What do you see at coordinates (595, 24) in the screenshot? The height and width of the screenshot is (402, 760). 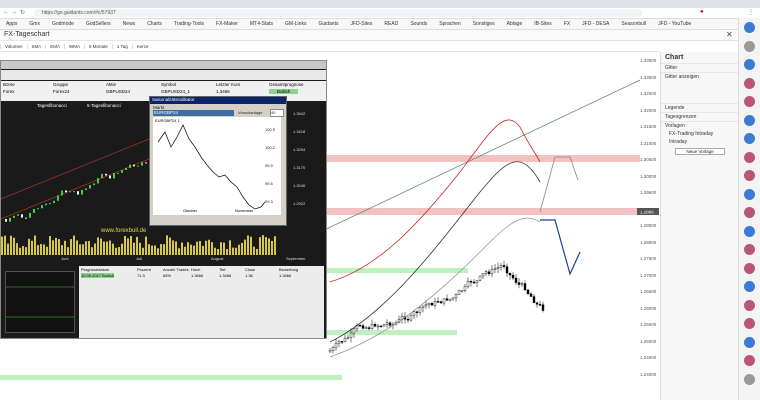 I see `bookmark-item: JFD - DESA` at bounding box center [595, 24].